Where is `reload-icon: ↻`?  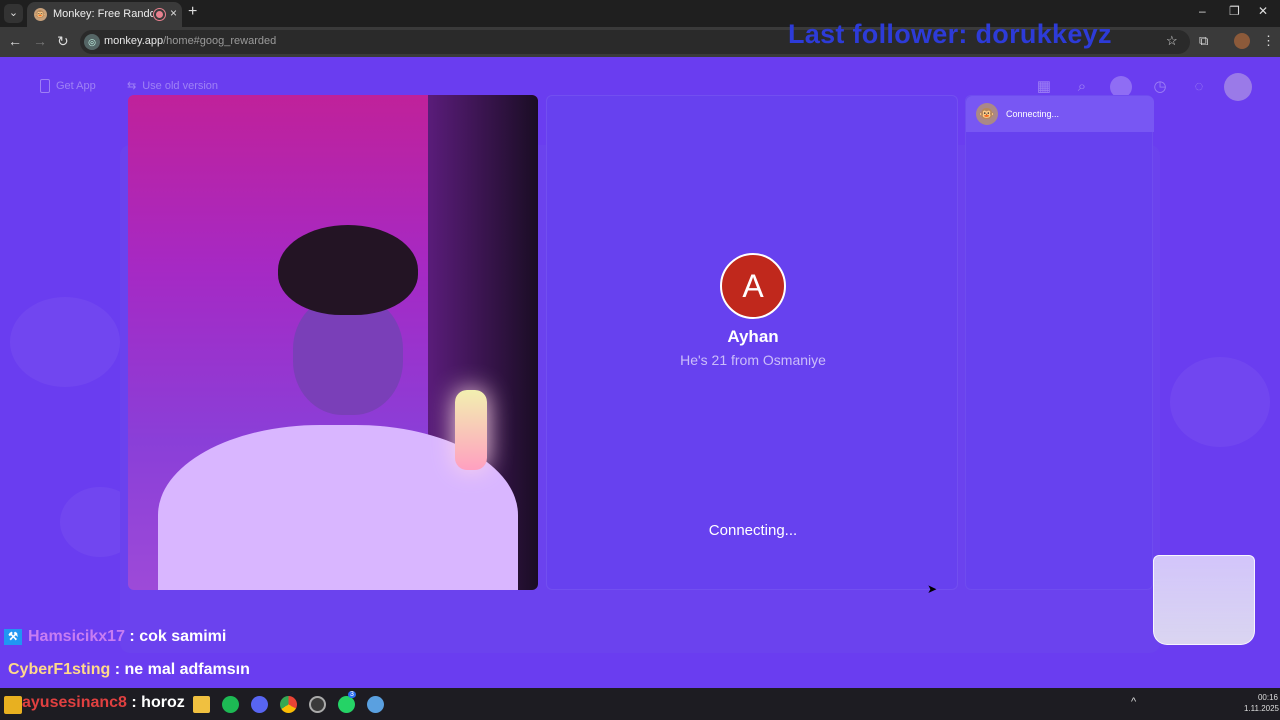
reload-icon: ↻ is located at coordinates (63, 41).